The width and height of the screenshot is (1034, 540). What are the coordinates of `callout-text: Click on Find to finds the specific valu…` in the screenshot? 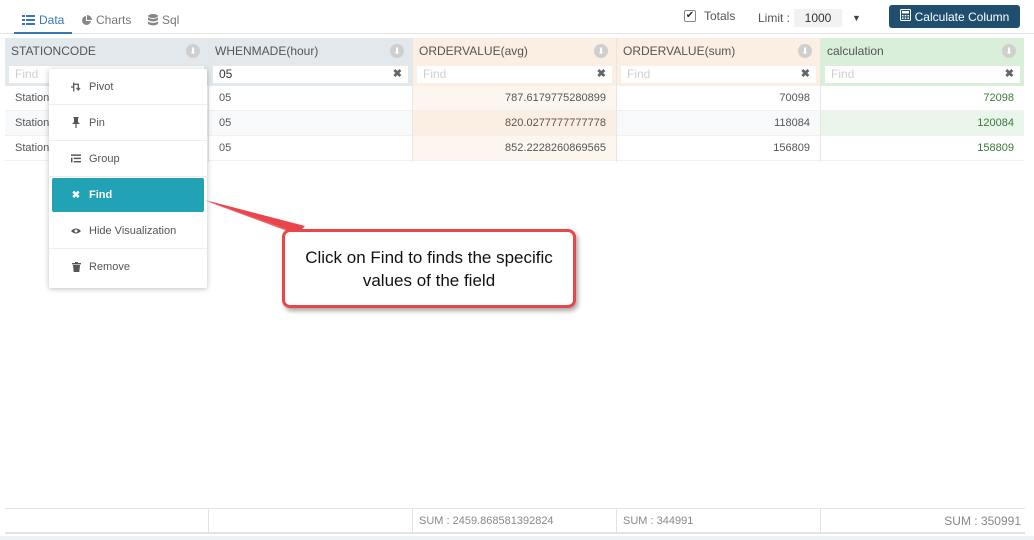 It's located at (429, 268).